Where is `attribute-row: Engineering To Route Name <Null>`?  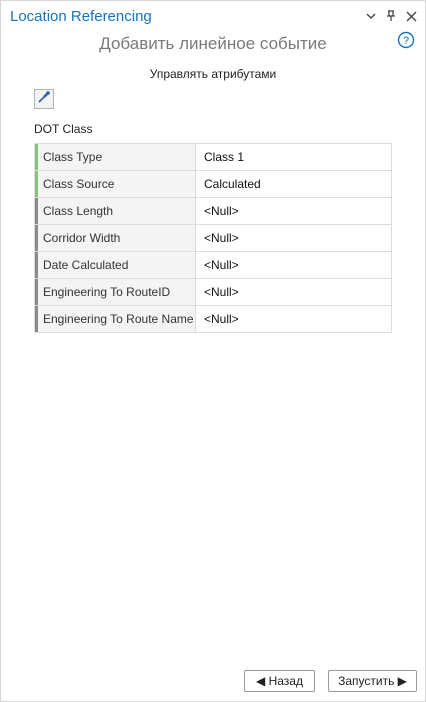
attribute-row: Engineering To Route Name <Null> is located at coordinates (213, 319).